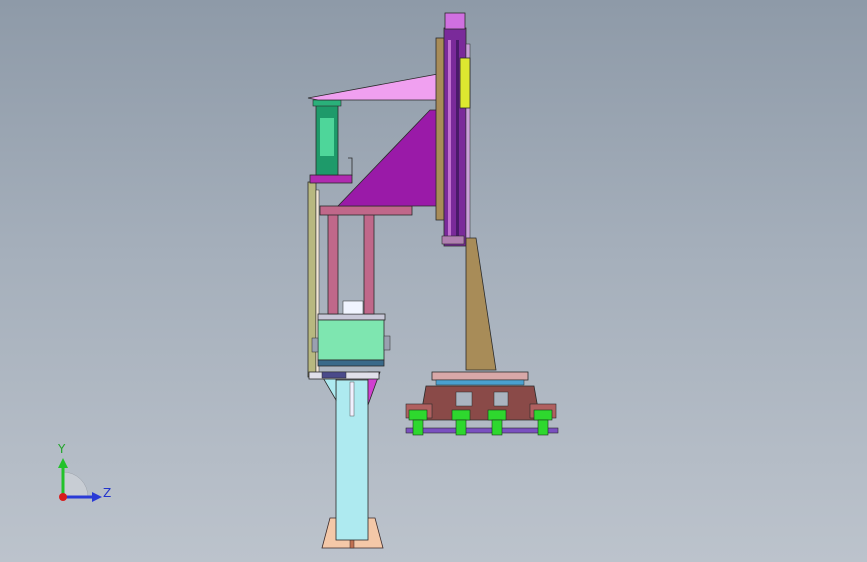 This screenshot has height=562, width=867. I want to click on gripper-bottom-bar, so click(482, 430).